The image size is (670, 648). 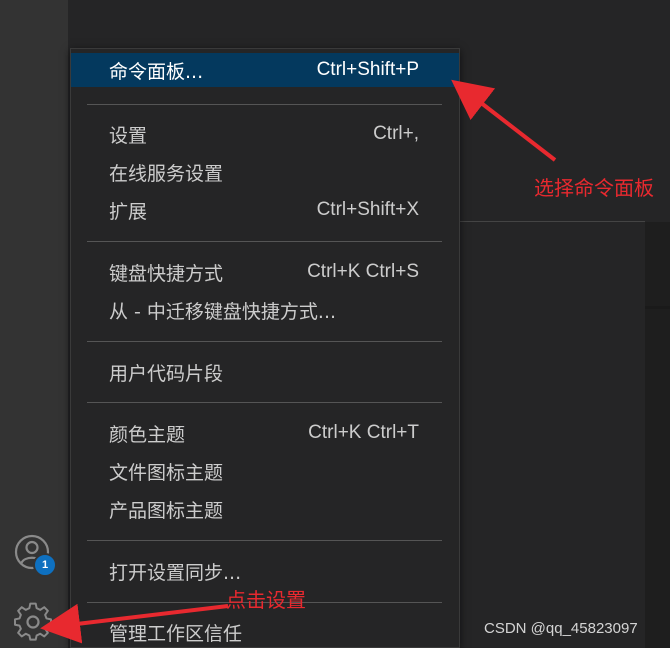 I want to click on menu-item-online-services-settings: 在线服务设置, so click(x=265, y=172).